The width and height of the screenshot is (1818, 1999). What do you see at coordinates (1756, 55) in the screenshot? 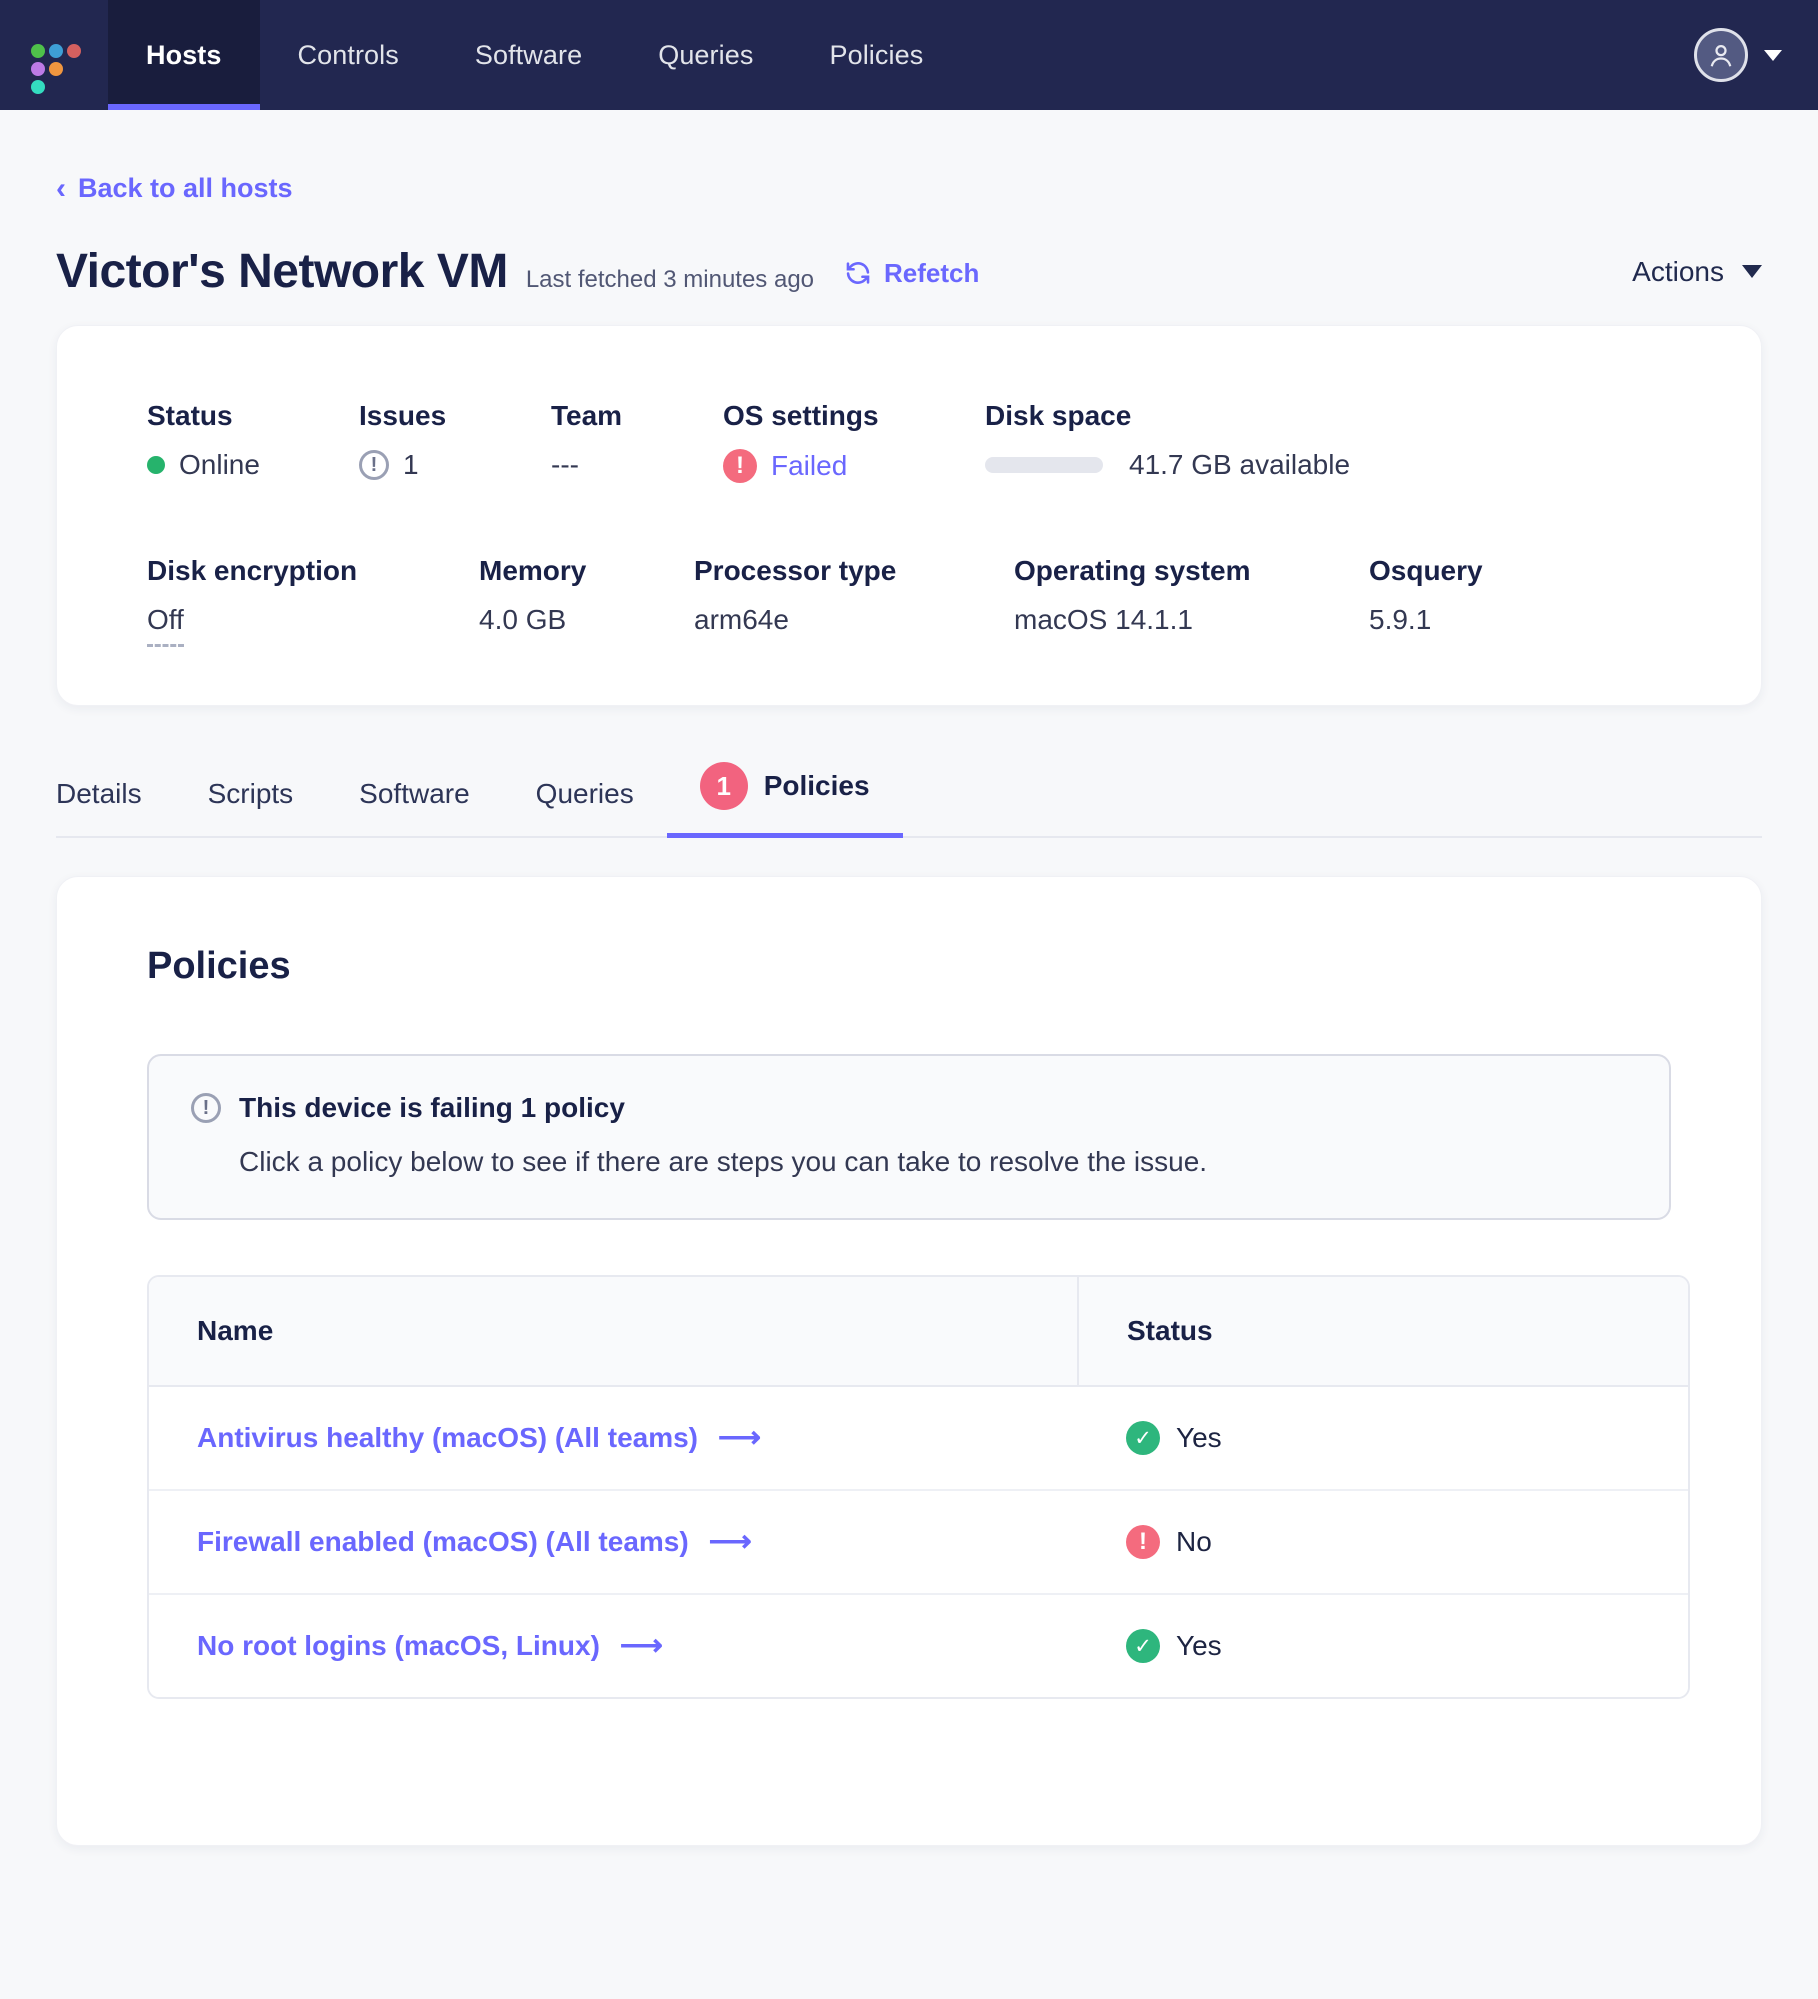
I see `account-area` at bounding box center [1756, 55].